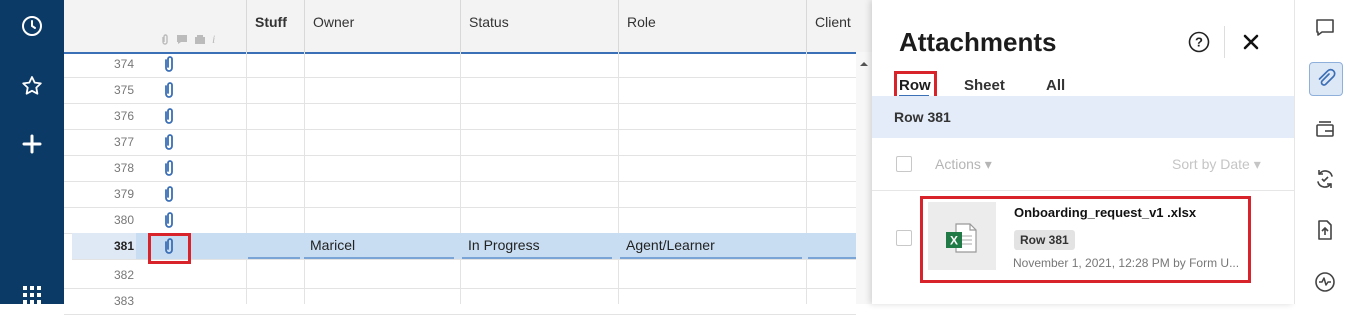  Describe the element at coordinates (1325, 28) in the screenshot. I see `comments-icon` at that location.